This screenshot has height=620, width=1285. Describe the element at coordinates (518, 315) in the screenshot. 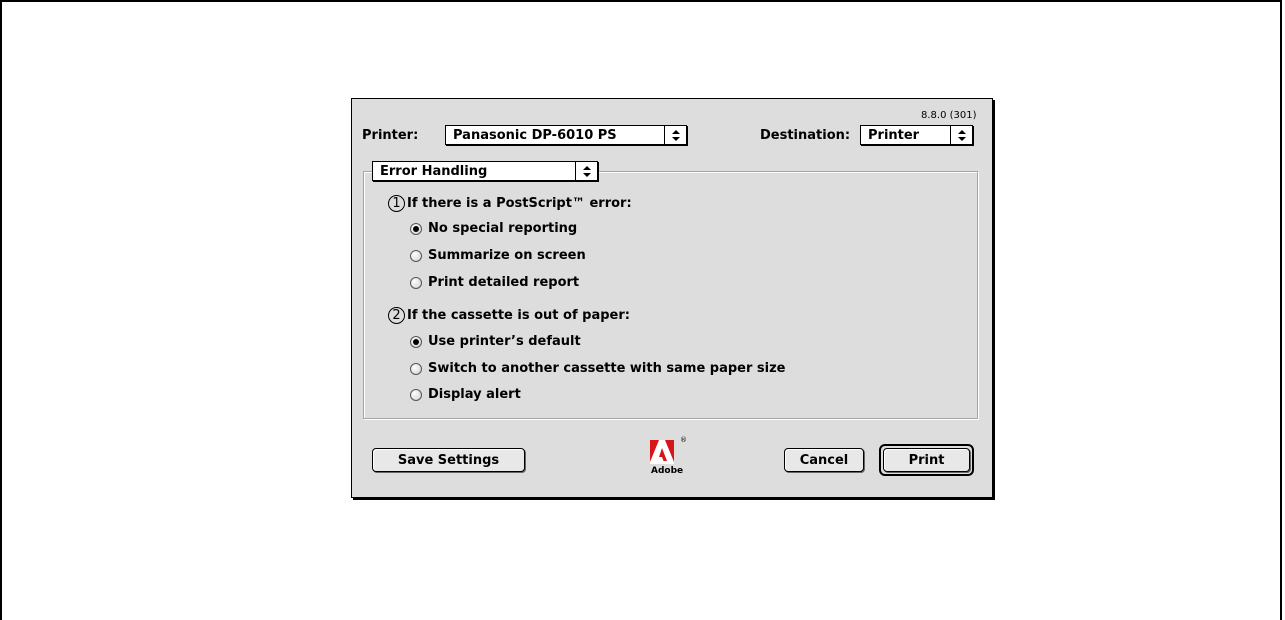

I see `out-of-paper-title: If the cassette is out of paper:` at that location.